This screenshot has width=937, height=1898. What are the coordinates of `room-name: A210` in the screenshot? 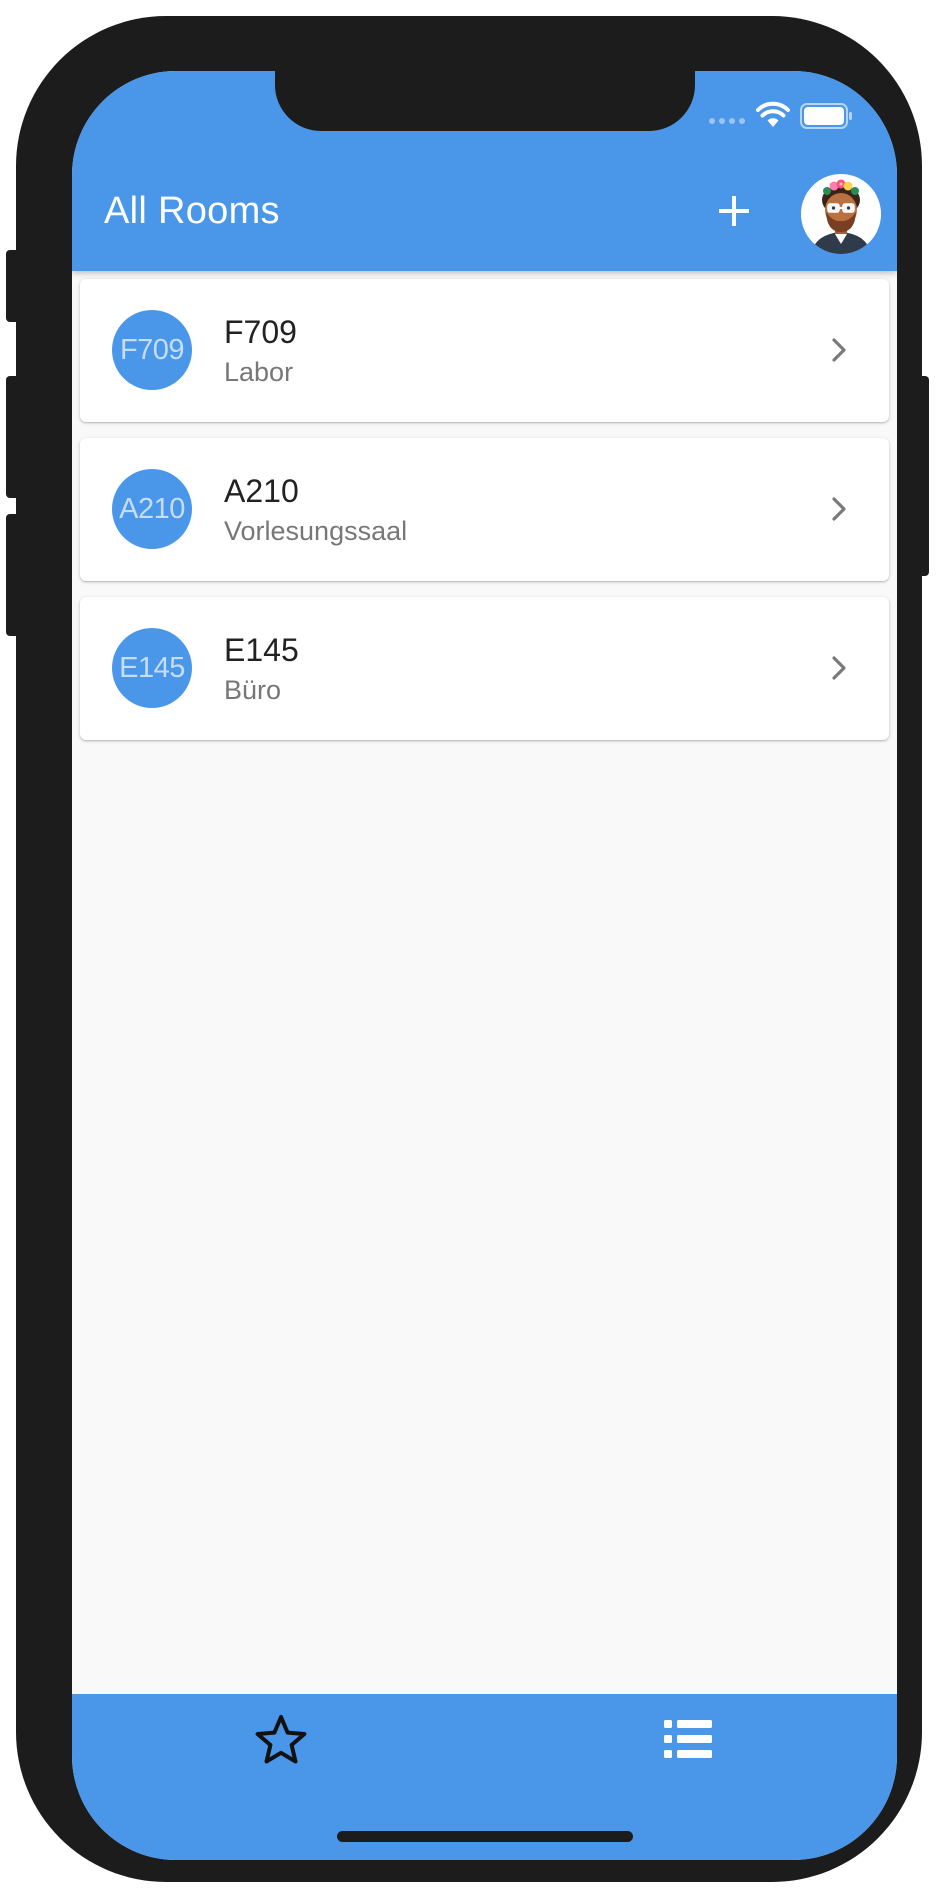 It's located at (261, 491).